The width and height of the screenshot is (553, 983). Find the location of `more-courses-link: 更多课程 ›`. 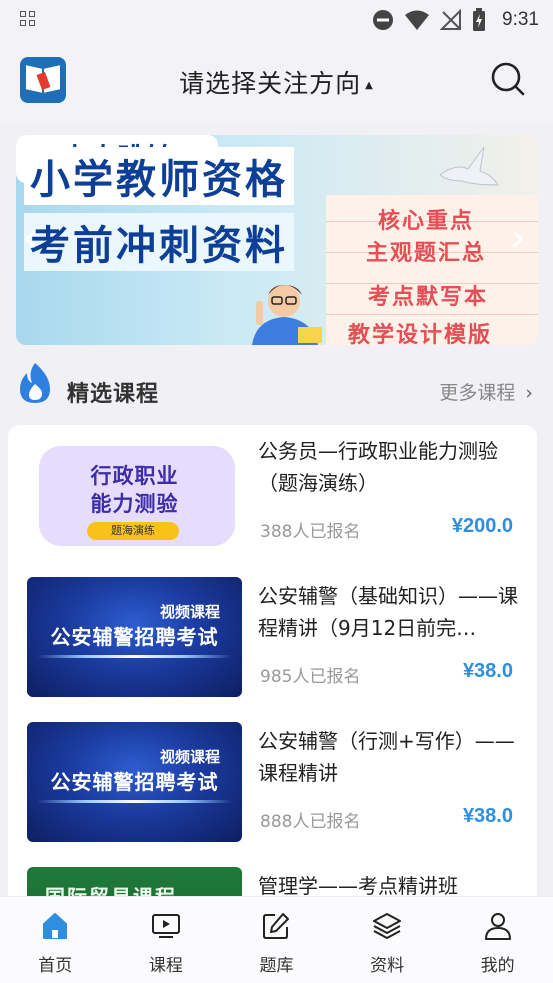

more-courses-link: 更多课程 › is located at coordinates (486, 391).